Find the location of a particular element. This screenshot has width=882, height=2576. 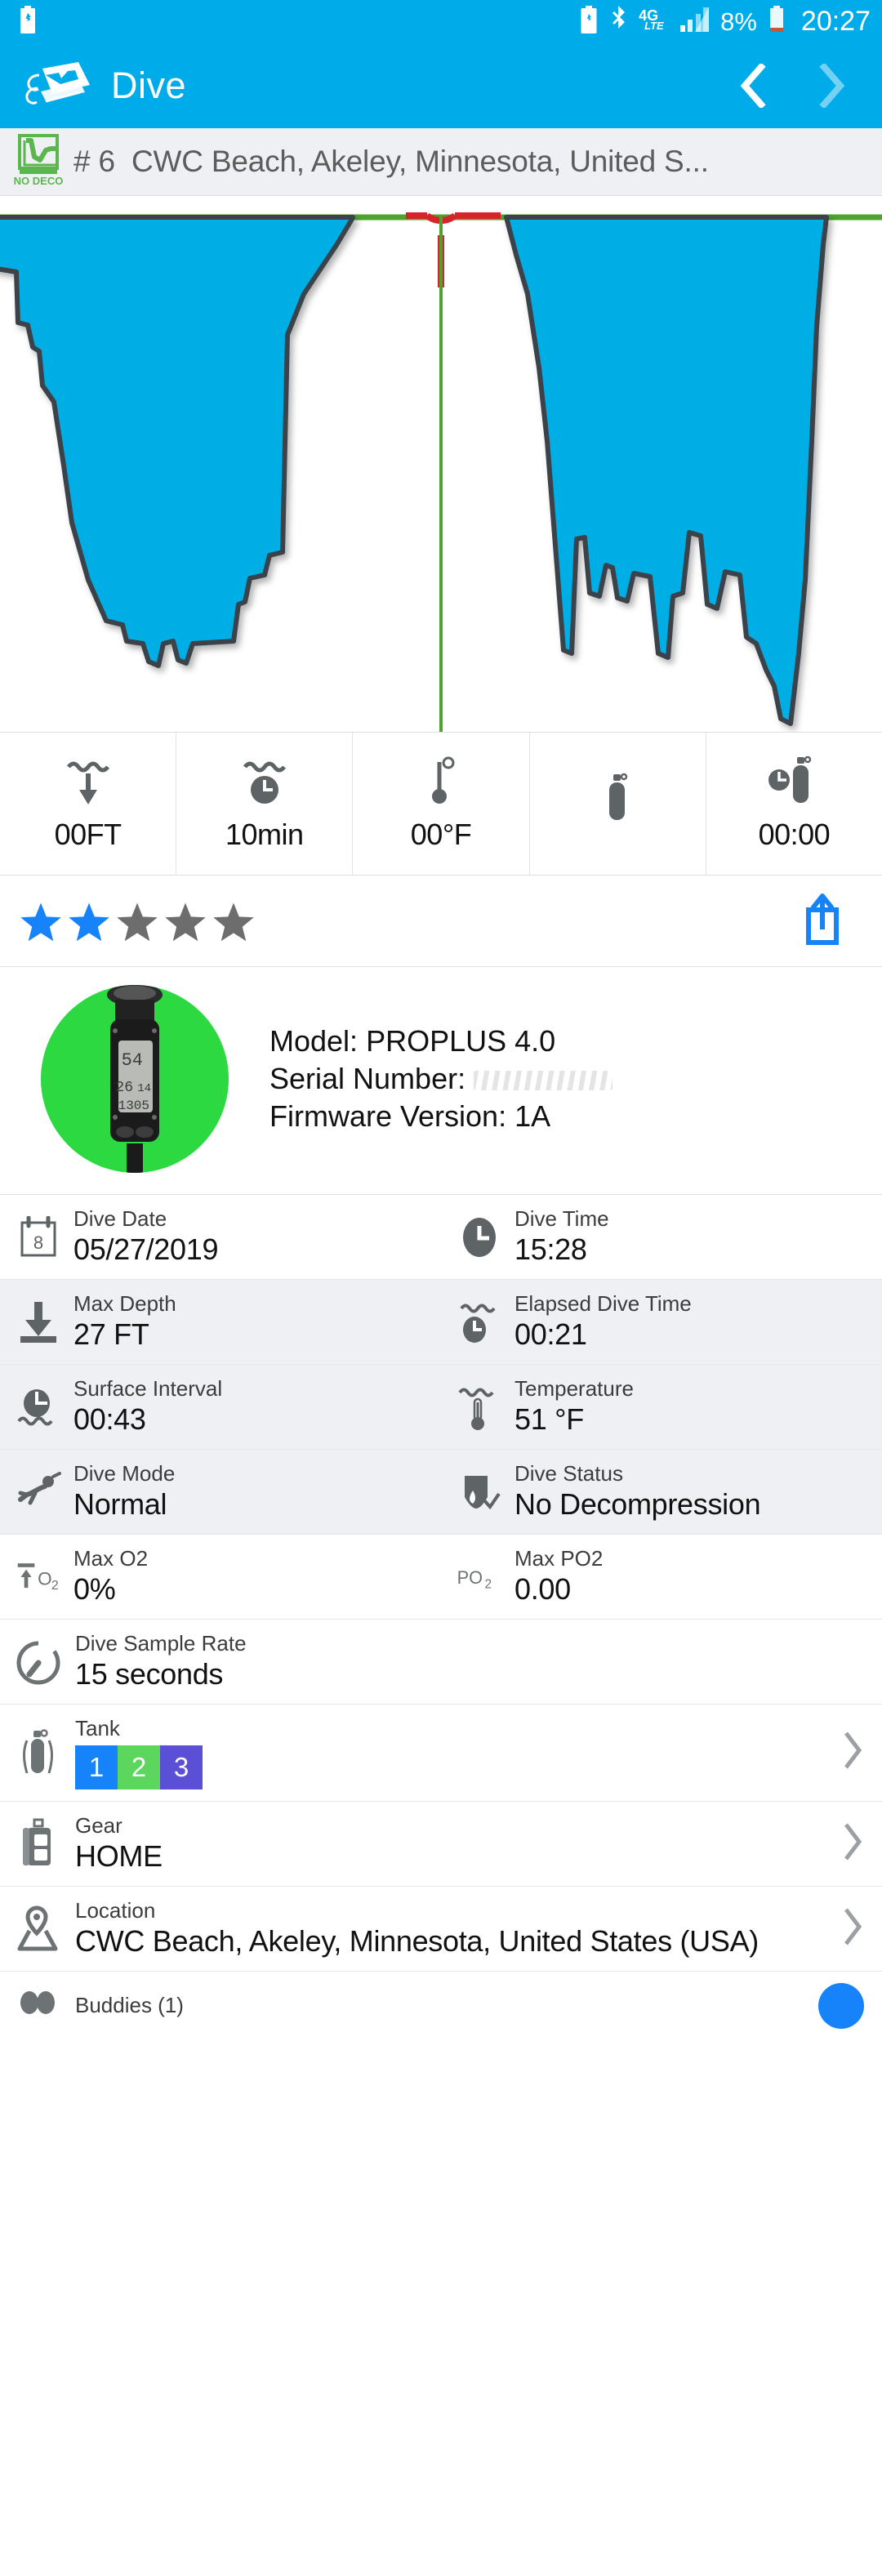

detail-max-po2-label: Max PO2 is located at coordinates (559, 1558).